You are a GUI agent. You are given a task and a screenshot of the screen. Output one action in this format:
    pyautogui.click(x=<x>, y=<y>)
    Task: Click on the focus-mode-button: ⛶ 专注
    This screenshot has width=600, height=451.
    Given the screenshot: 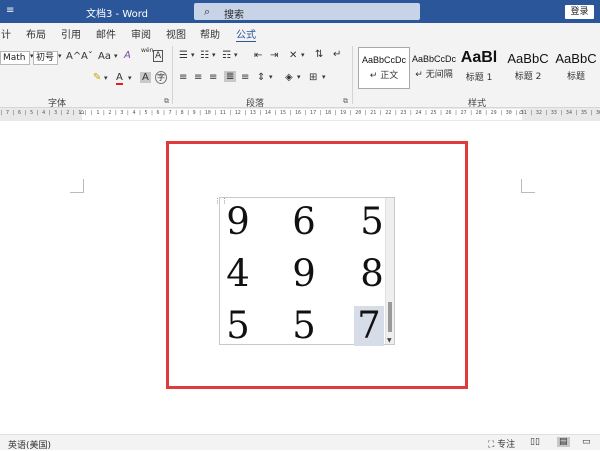 What is the action you would take?
    pyautogui.click(x=501, y=443)
    